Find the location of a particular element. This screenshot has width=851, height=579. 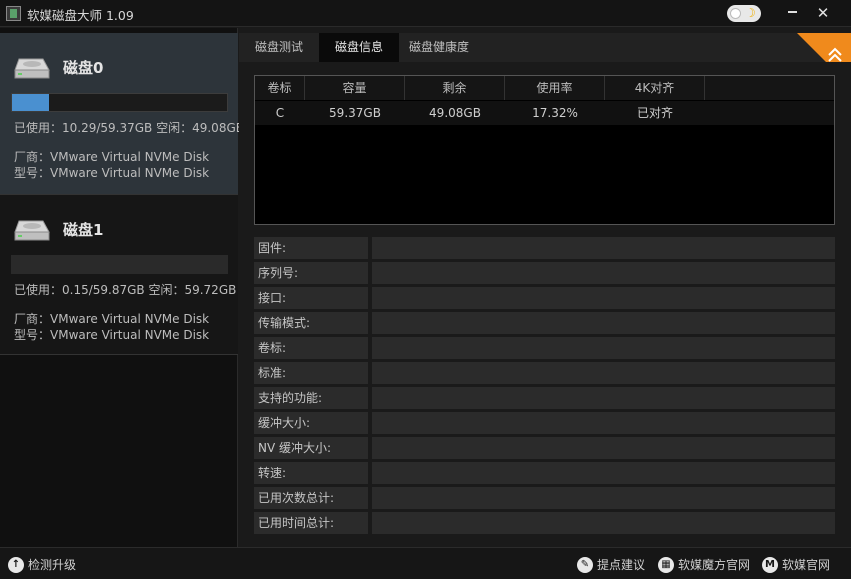

moon-icon: ☽ is located at coordinates (750, 13).